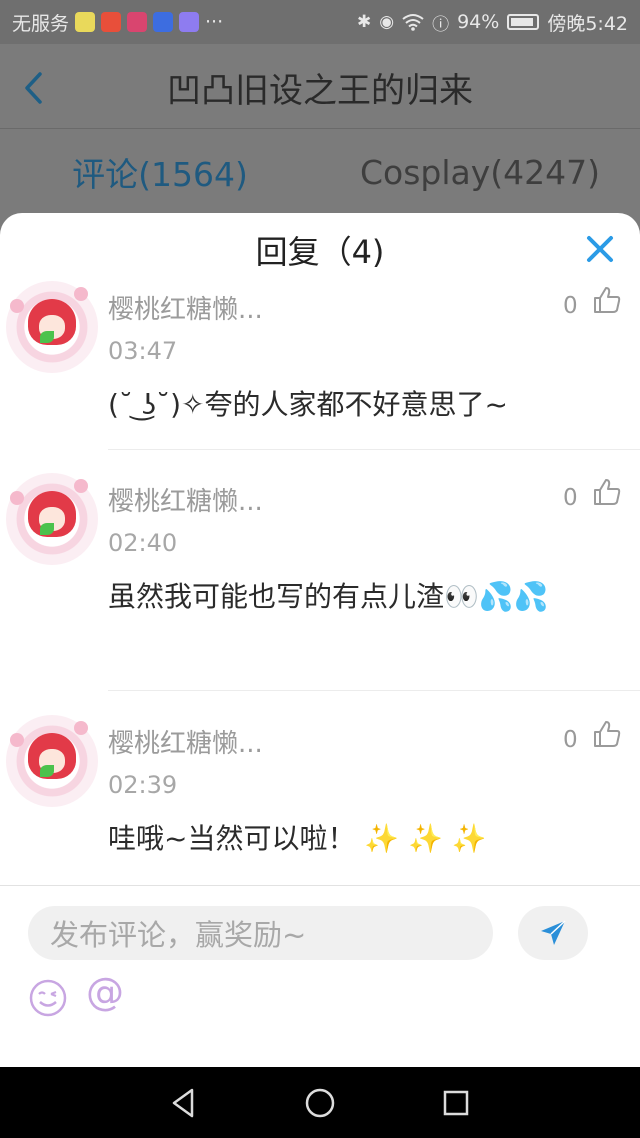 The width and height of the screenshot is (640, 1138). What do you see at coordinates (320, 800) in the screenshot?
I see `reply-item: 樱桃红糖懒... 02:39 0 哇哦~当然可以啦！ ✨ ✨ ✨` at bounding box center [320, 800].